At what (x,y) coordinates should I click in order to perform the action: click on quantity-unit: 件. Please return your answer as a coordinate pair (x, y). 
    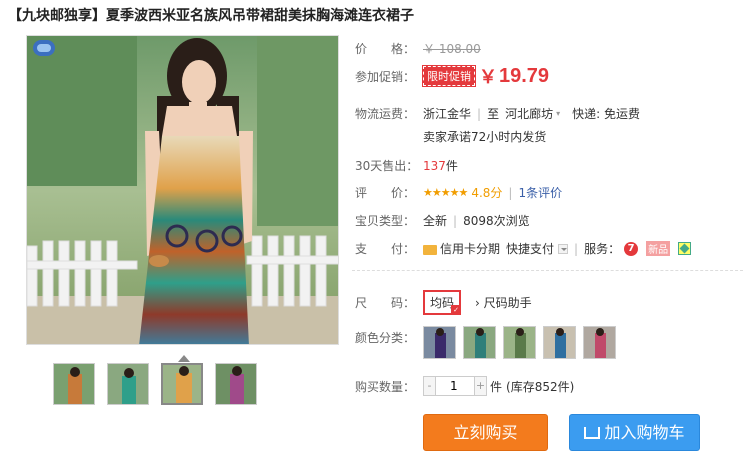
    Looking at the image, I should click on (496, 386).